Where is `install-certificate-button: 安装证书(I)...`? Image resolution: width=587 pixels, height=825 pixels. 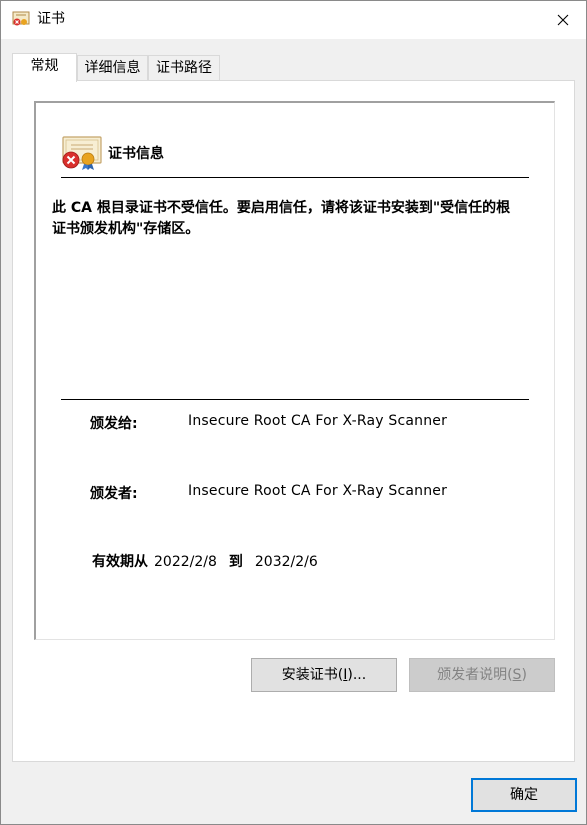 install-certificate-button: 安装证书(I)... is located at coordinates (324, 675).